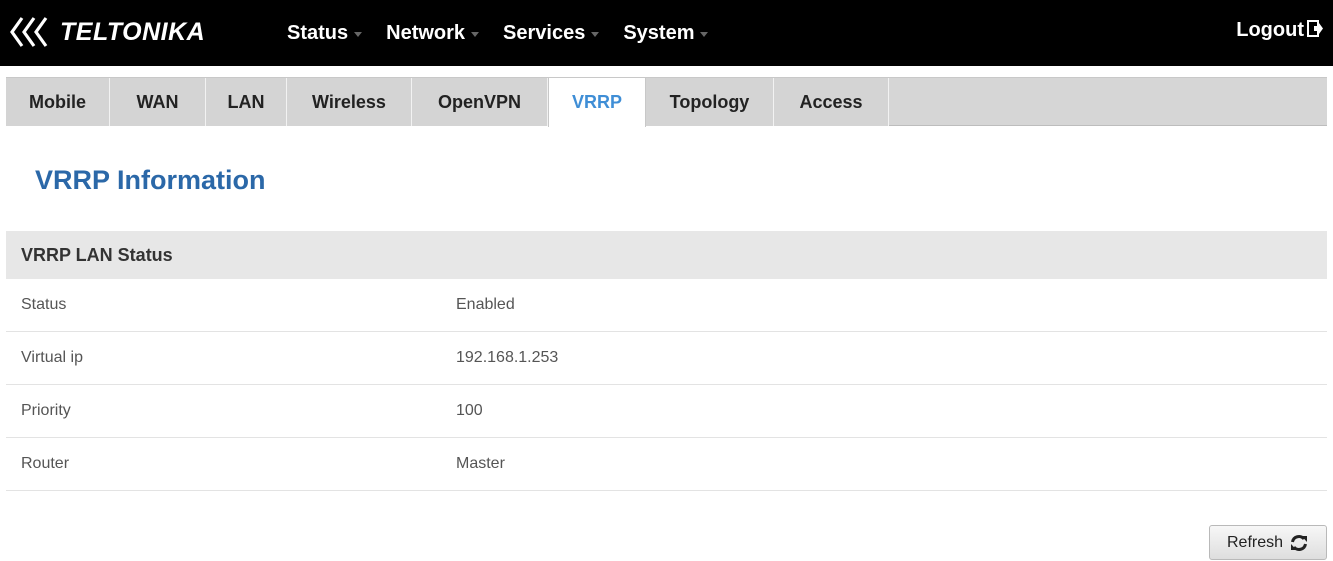 The image size is (1333, 561). I want to click on menu-status-label: Status, so click(318, 32).